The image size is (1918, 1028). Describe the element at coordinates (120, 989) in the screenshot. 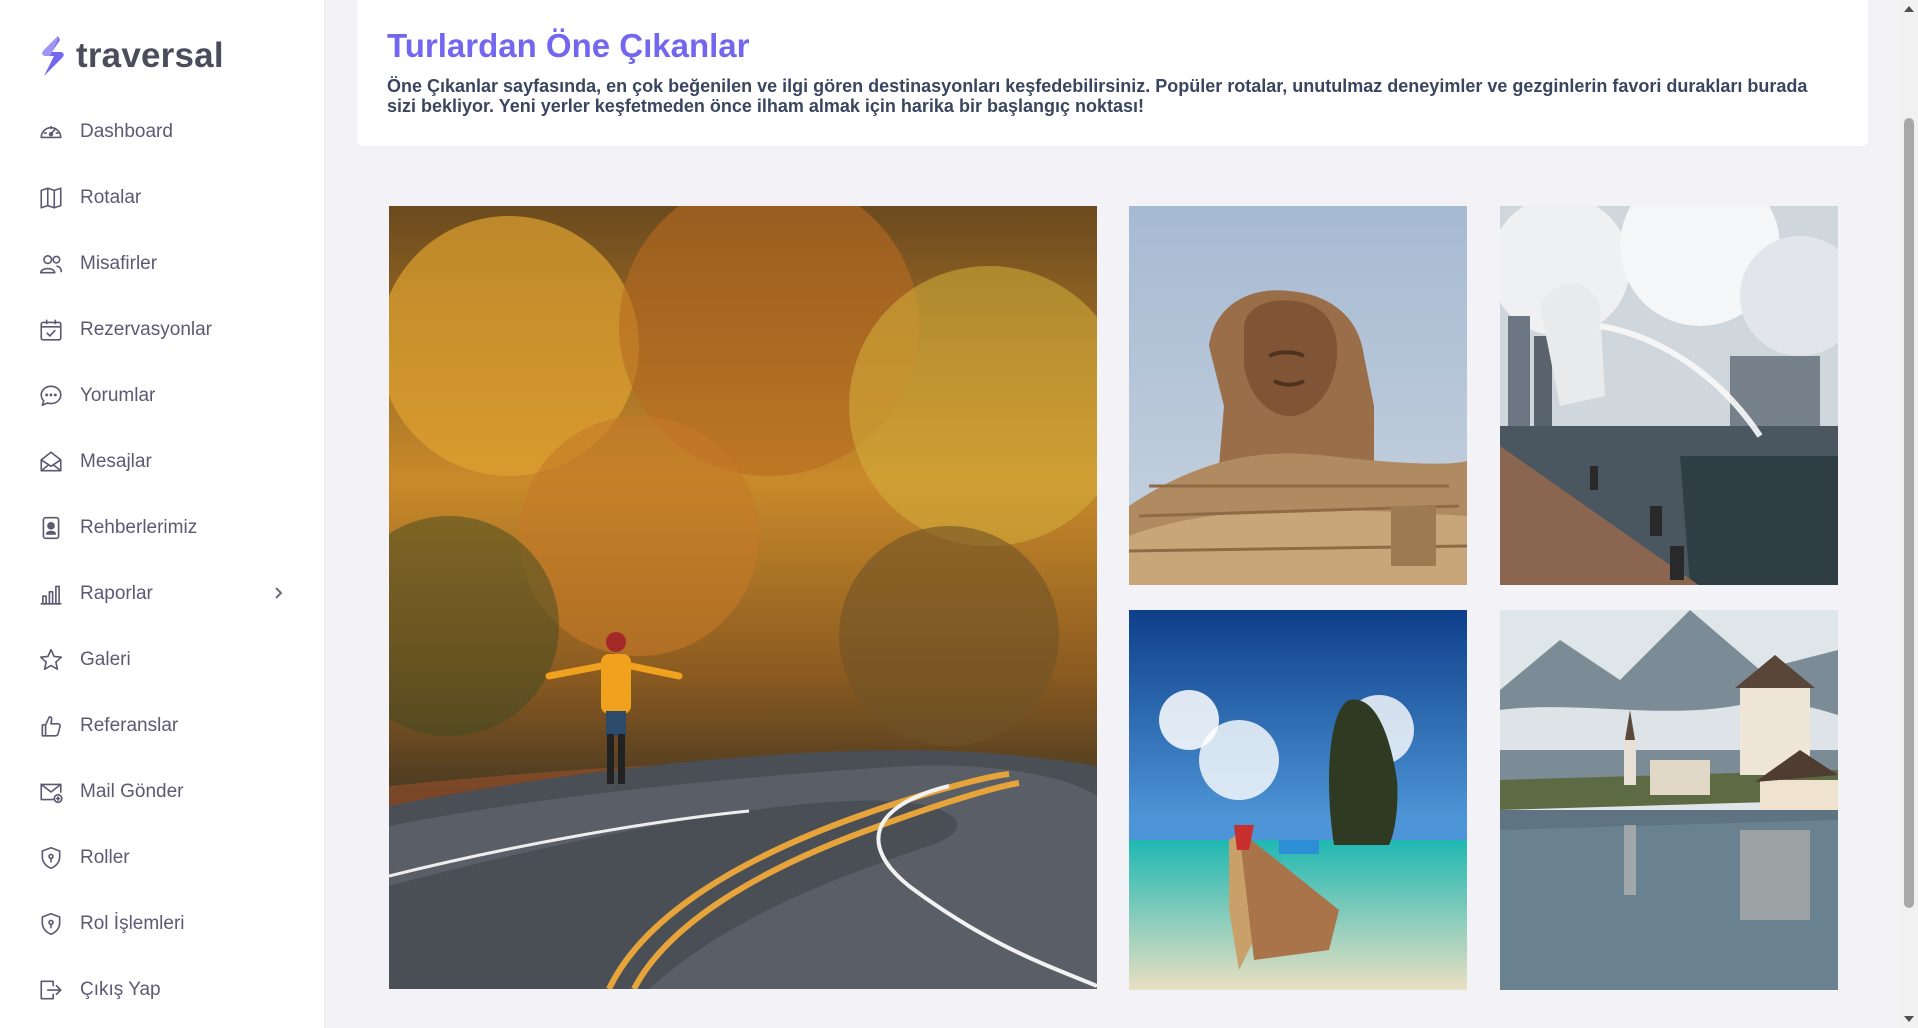

I see `sidebar-item-label: Çıkış Yap` at that location.